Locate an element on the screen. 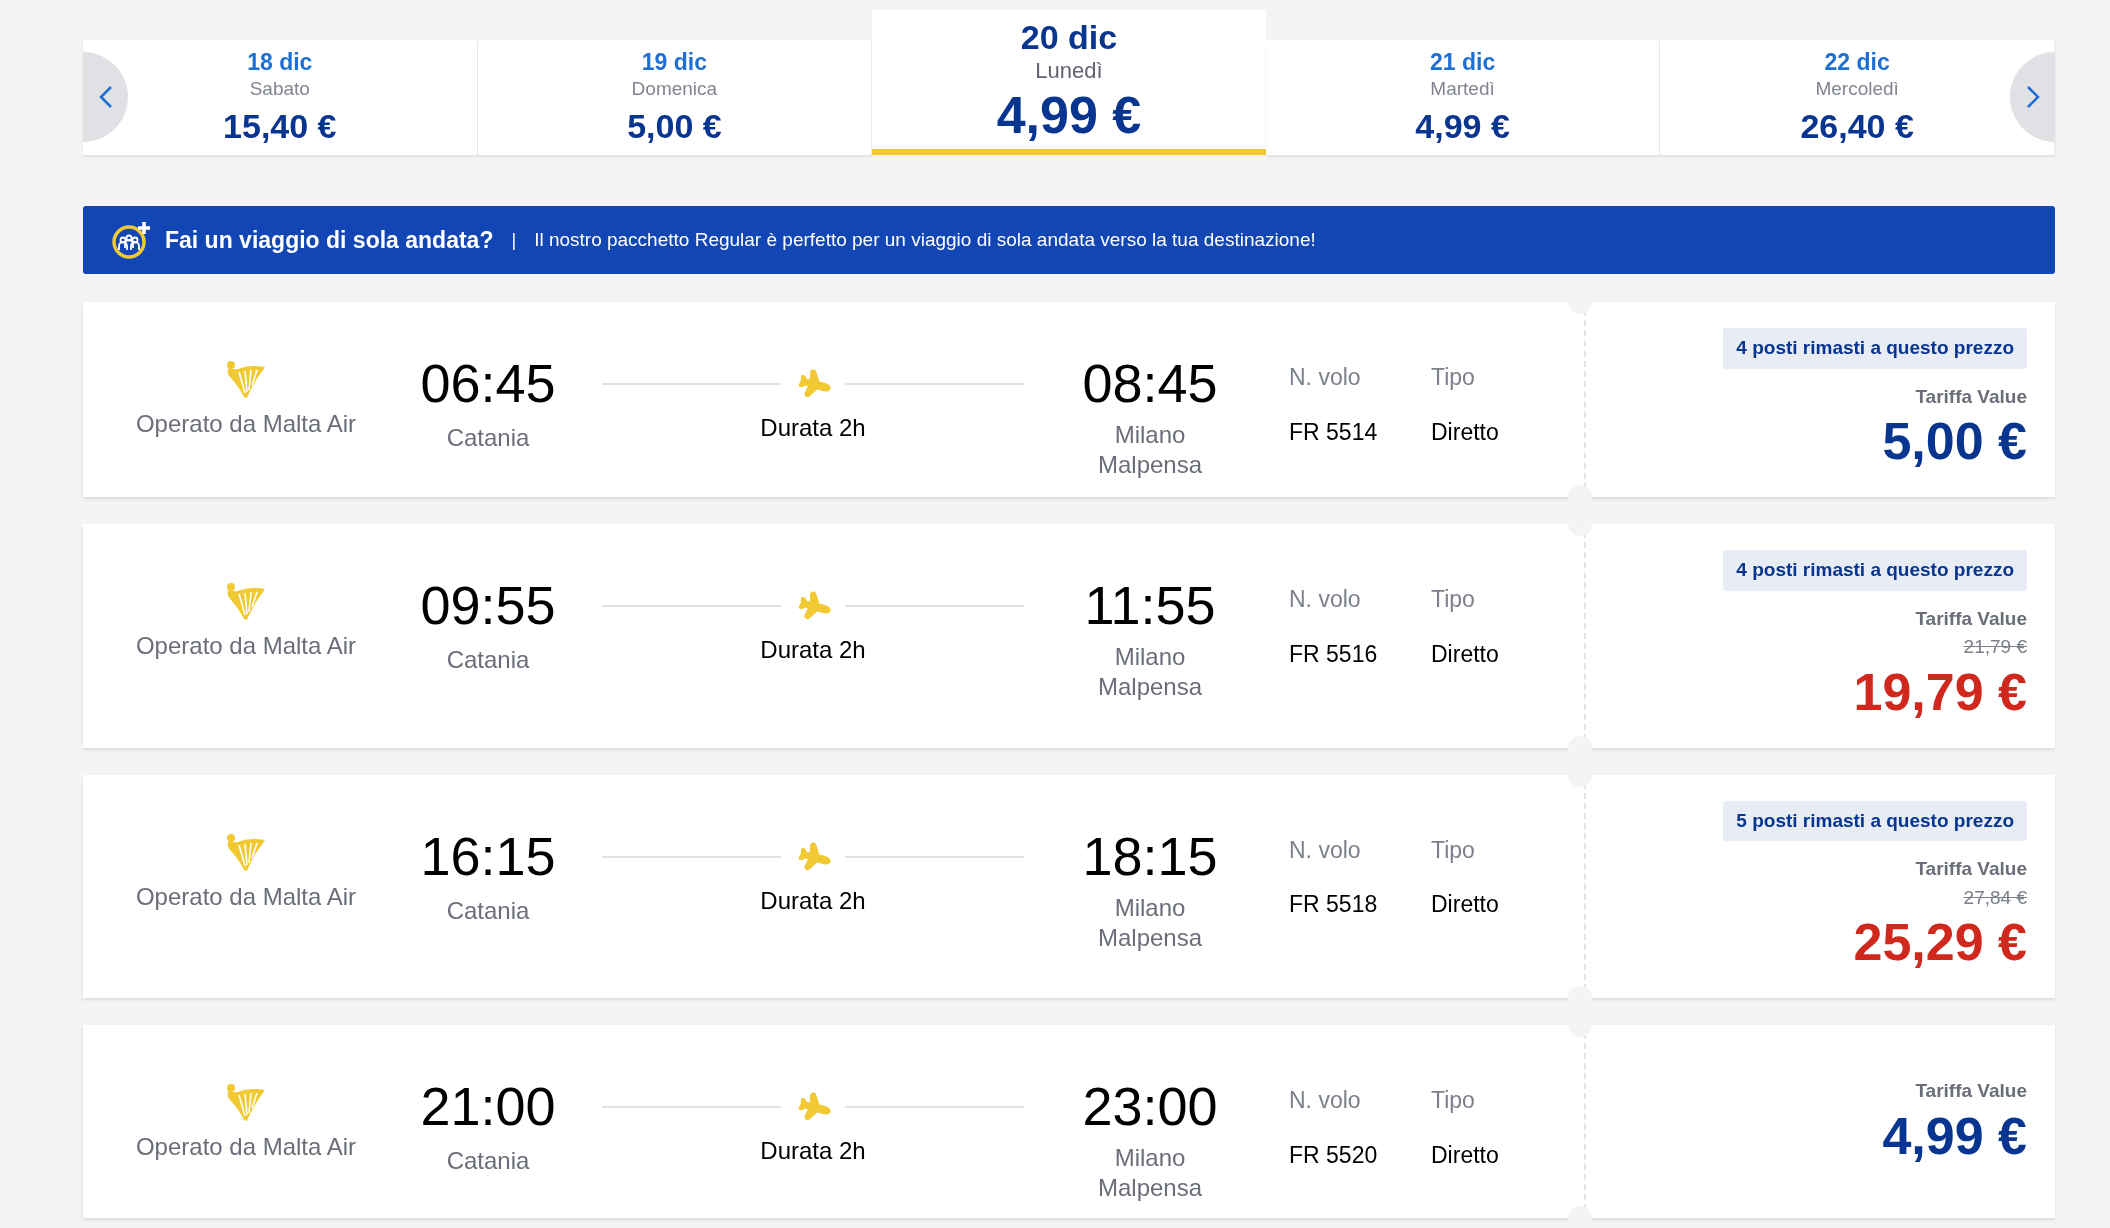 Image resolution: width=2110 pixels, height=1228 pixels. banner-title: Fai un viaggio di sola andata? is located at coordinates (329, 240).